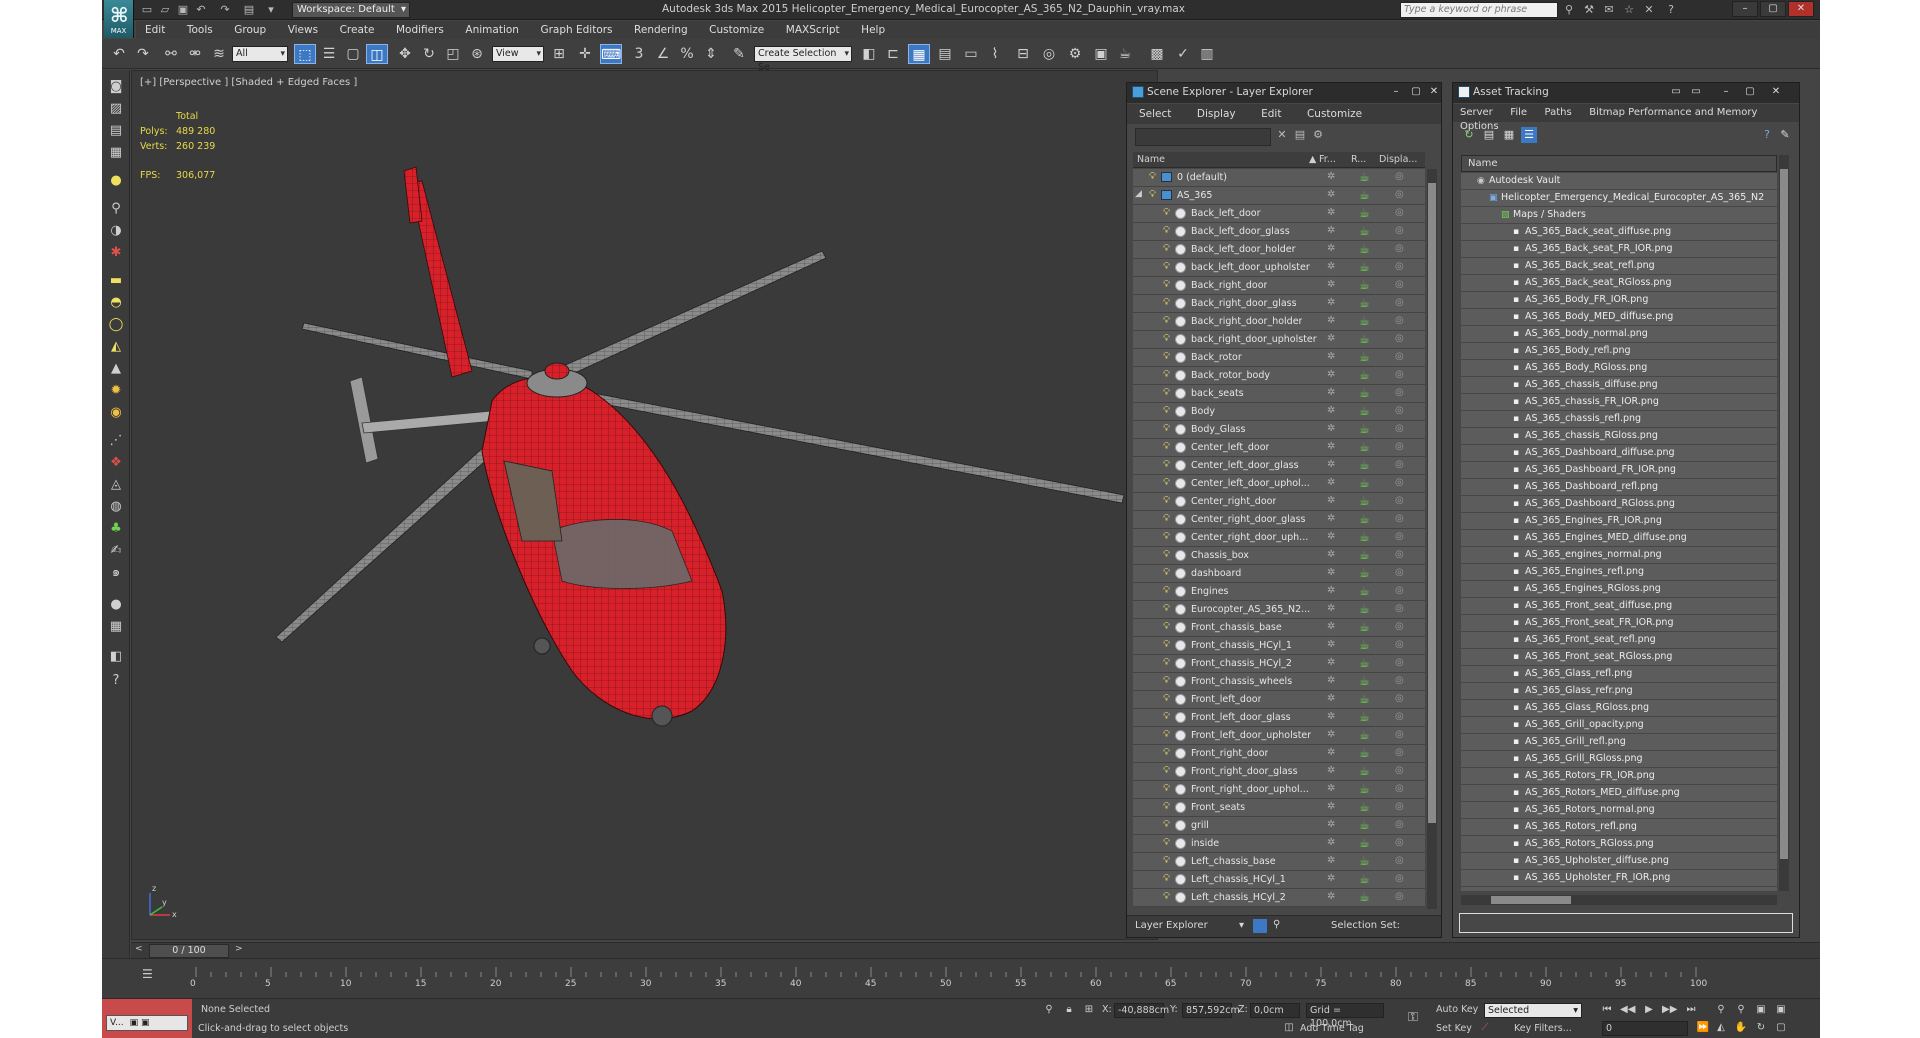 The height and width of the screenshot is (1038, 1920). Describe the element at coordinates (559, 54) in the screenshot. I see `pivot-center-icon: ⊞` at that location.